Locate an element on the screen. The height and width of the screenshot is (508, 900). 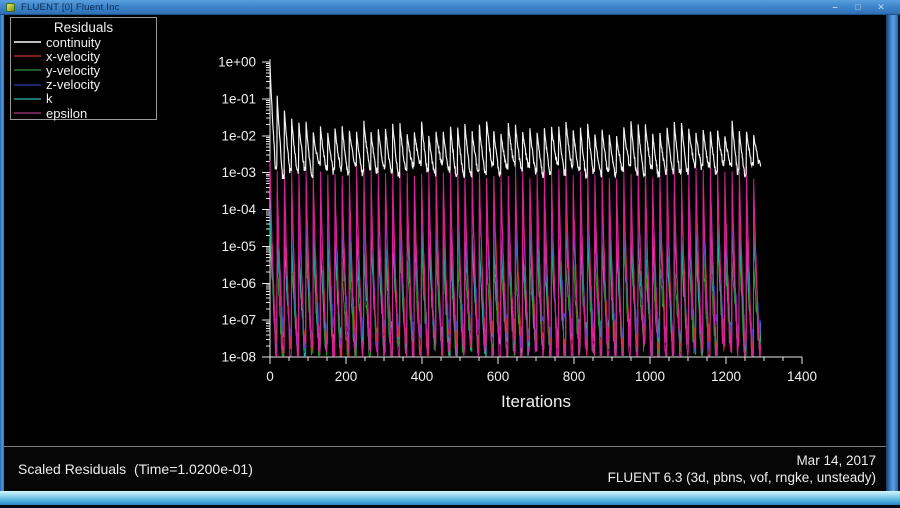
x-tick-label: 1000 is located at coordinates (650, 376).